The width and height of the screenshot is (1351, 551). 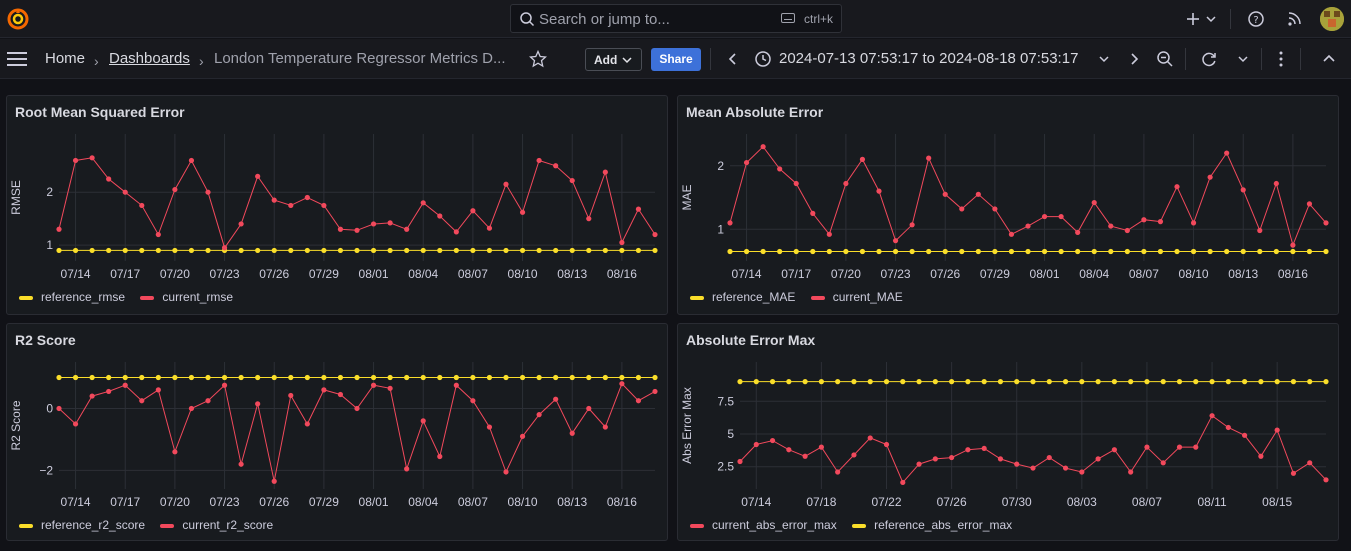 What do you see at coordinates (730, 434) in the screenshot?
I see `y-tick-label: 5` at bounding box center [730, 434].